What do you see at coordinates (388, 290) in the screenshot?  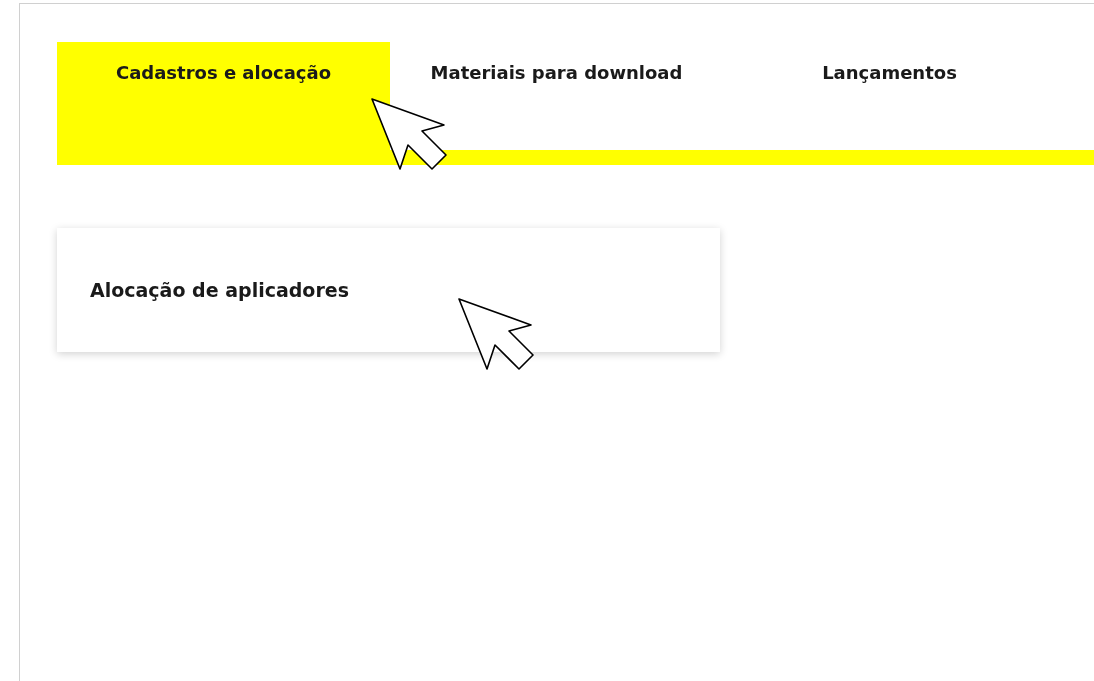 I see `menu-card: Alocação de aplicadores` at bounding box center [388, 290].